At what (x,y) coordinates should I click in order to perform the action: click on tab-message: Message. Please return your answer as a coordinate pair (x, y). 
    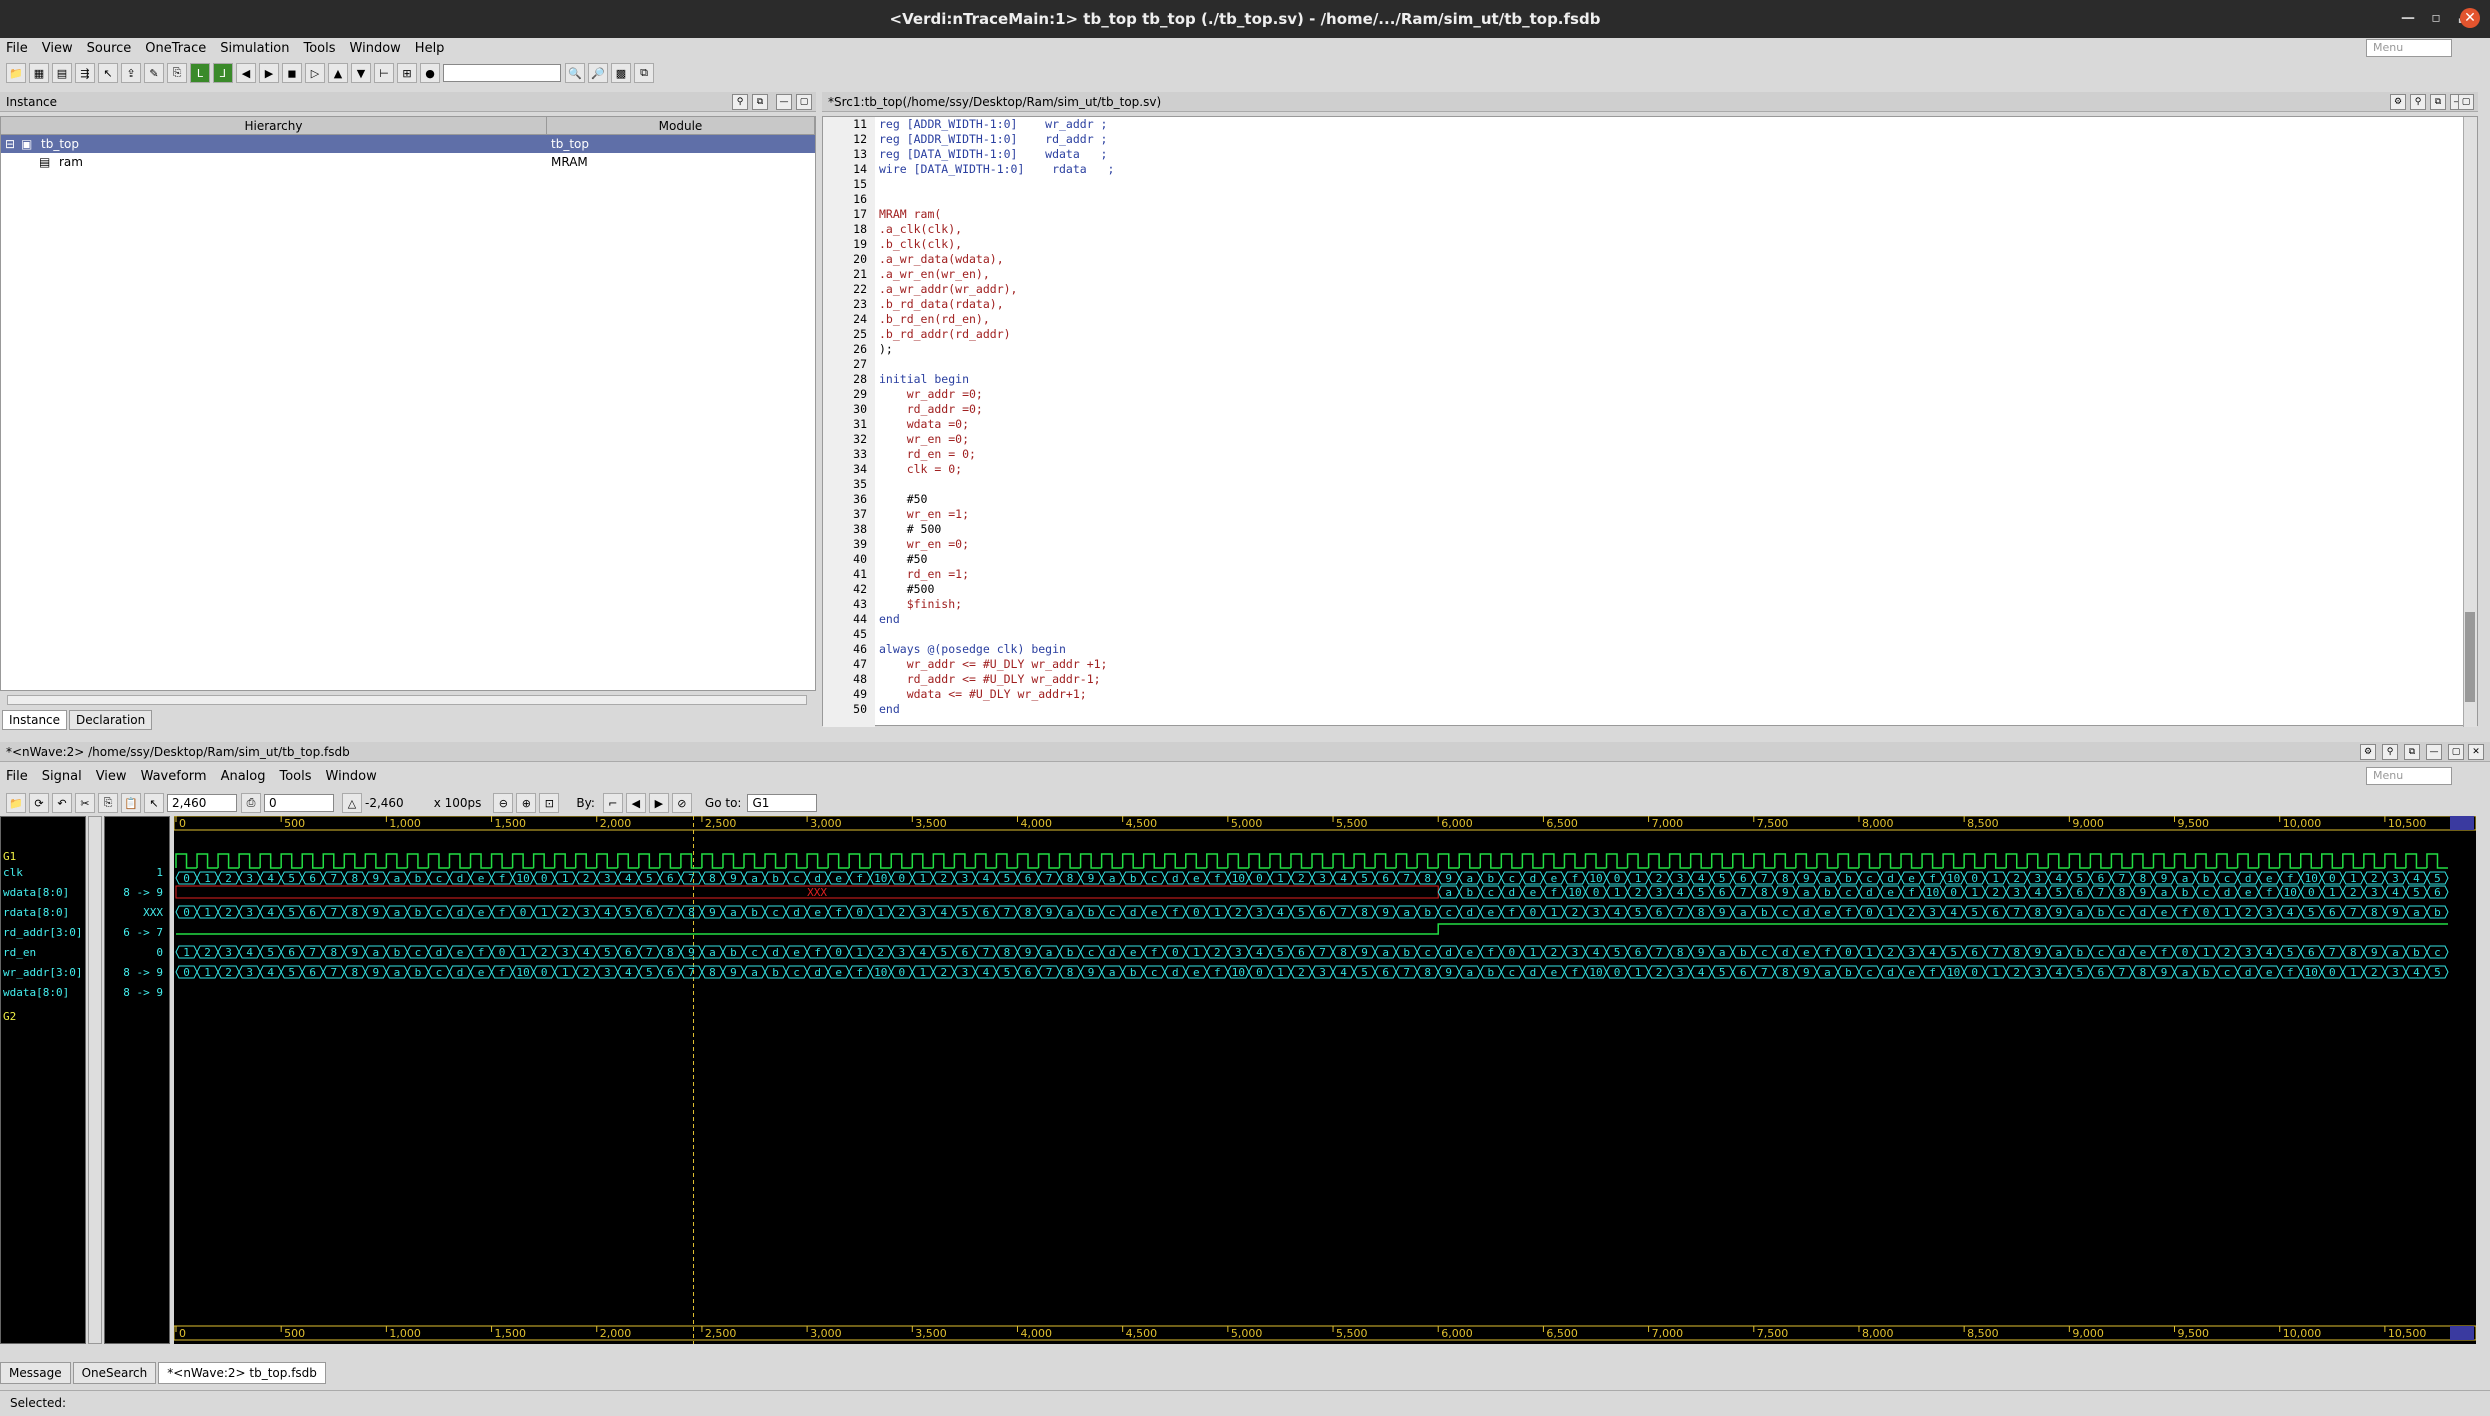
    Looking at the image, I should click on (35, 1373).